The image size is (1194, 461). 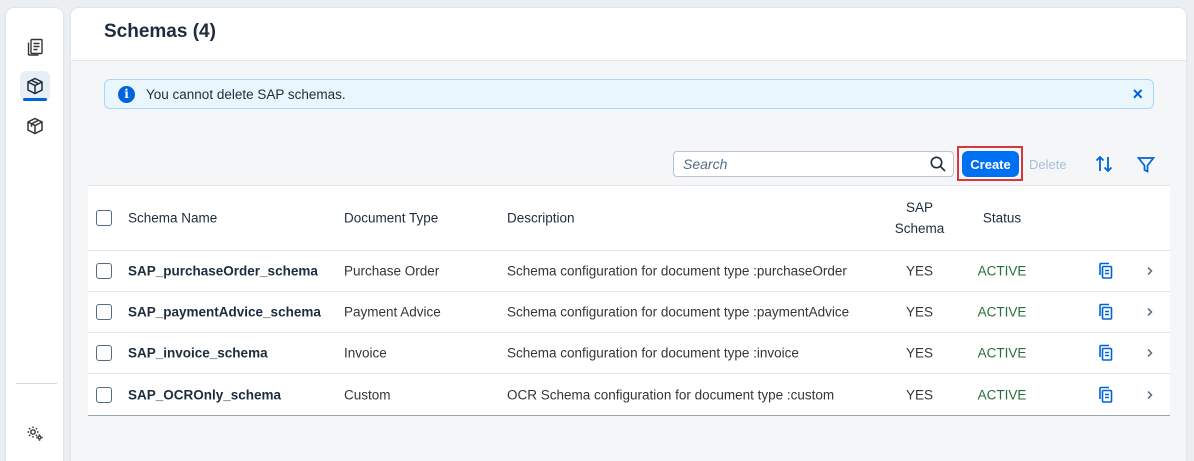 What do you see at coordinates (1002, 218) in the screenshot?
I see `column-header-status: Status` at bounding box center [1002, 218].